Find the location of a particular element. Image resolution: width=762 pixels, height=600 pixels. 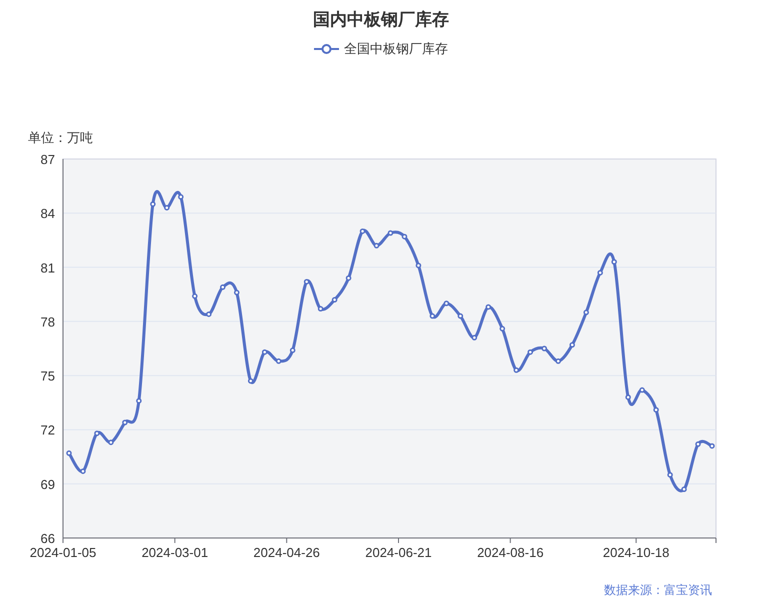

data-source-note: 数据来源：富宝资讯 is located at coordinates (658, 590).